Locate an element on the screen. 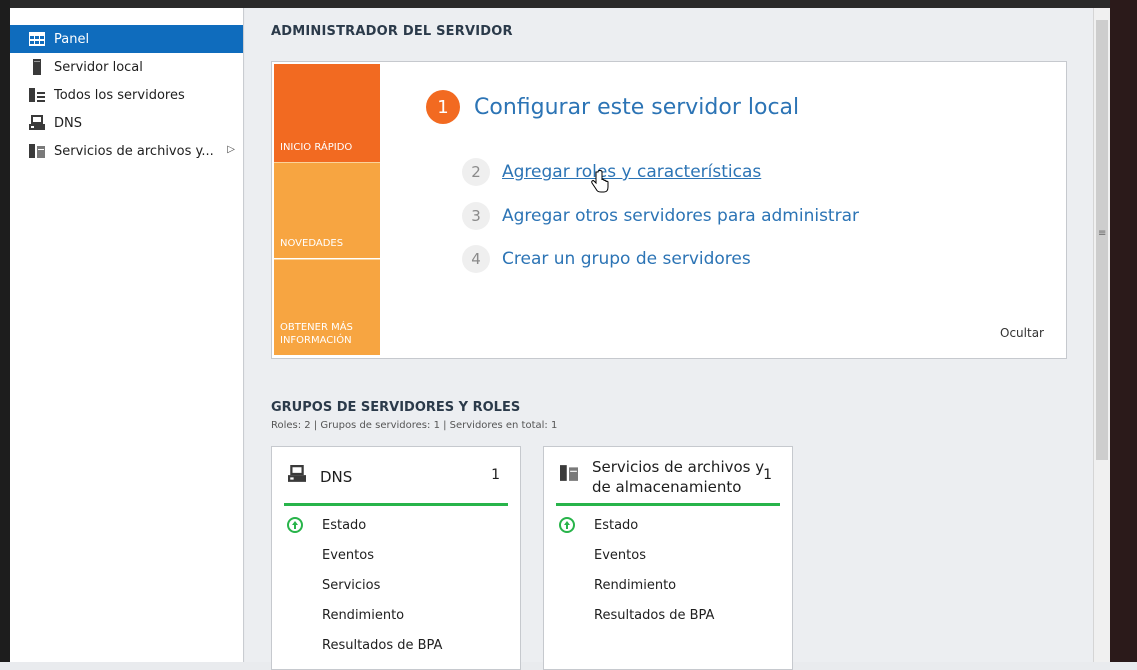 The width and height of the screenshot is (1137, 670). page-title: ADMINISTRADOR DEL SERVIDOR is located at coordinates (392, 31).